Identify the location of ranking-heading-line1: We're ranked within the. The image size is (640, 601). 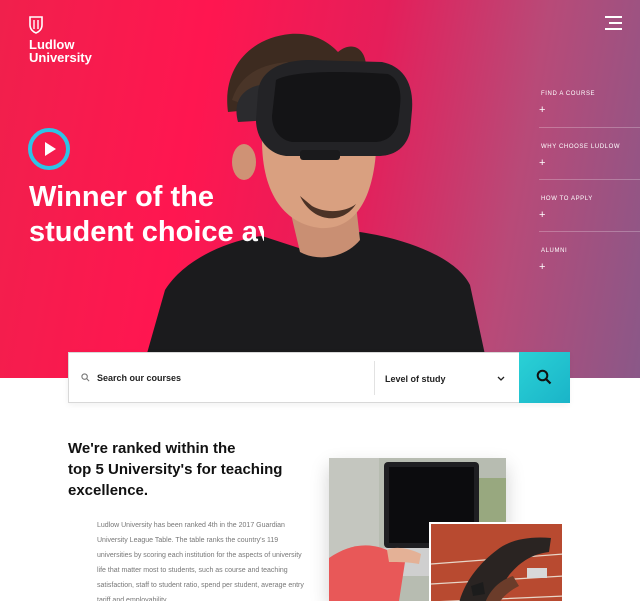
(152, 448).